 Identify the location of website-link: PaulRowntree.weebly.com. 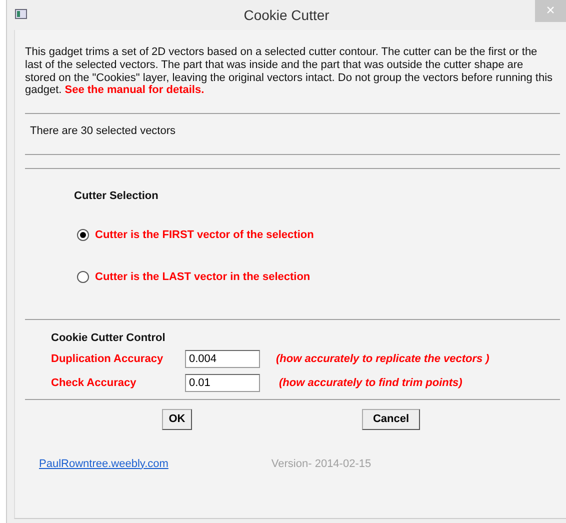
(103, 464).